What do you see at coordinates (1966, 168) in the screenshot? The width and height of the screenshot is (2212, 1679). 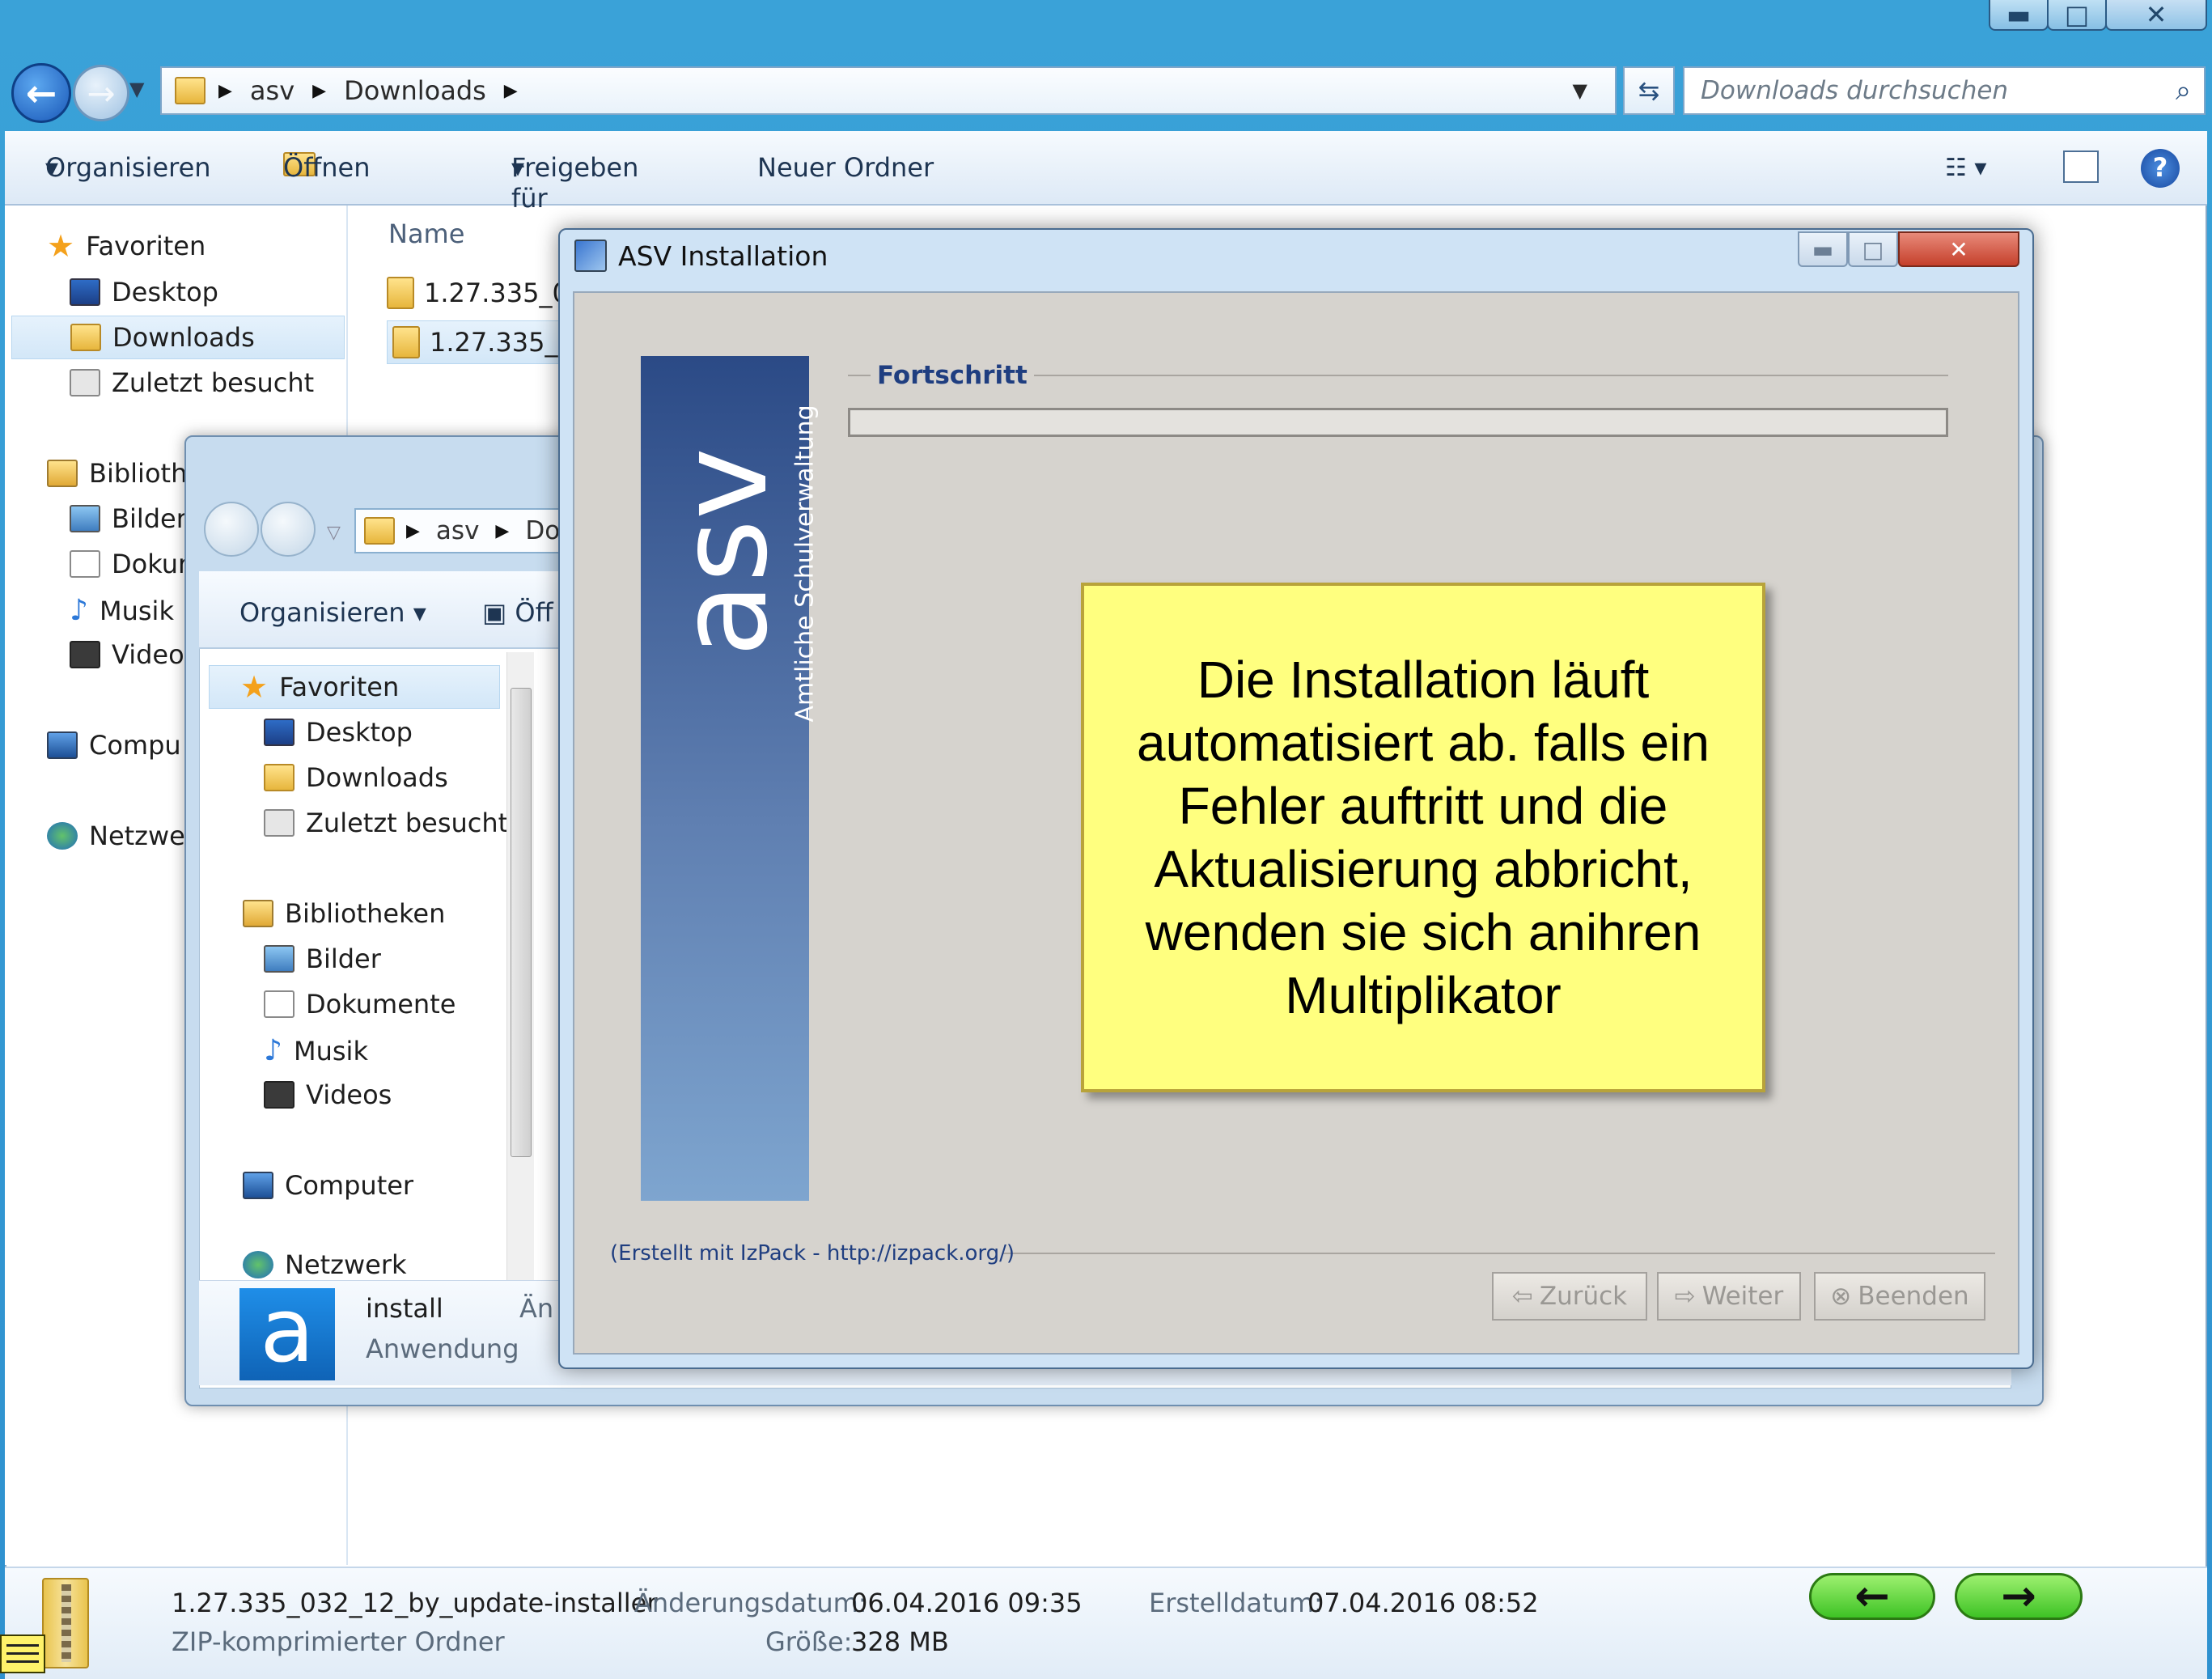 I see `view-icon: ☷ ▾` at bounding box center [1966, 168].